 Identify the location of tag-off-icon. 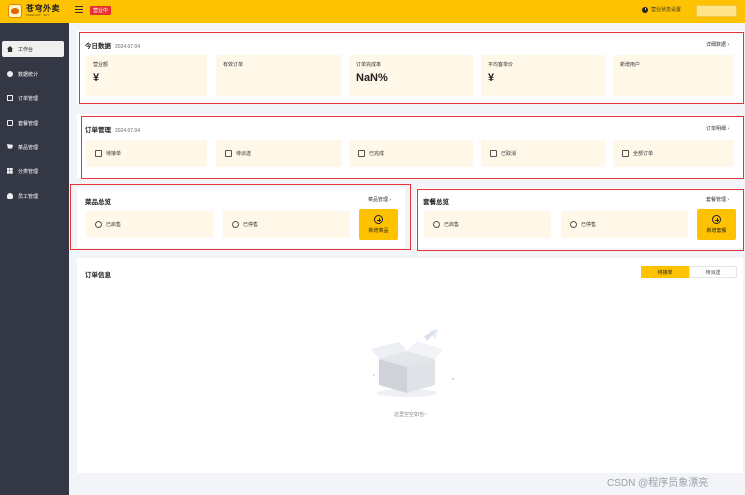
(235, 224).